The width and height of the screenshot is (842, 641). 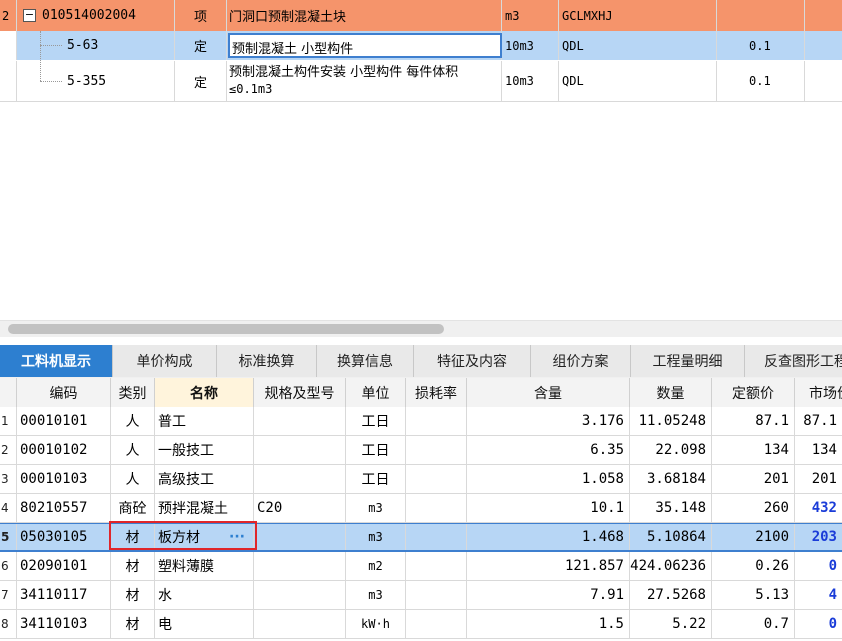 What do you see at coordinates (365, 45) in the screenshot?
I see `name-edit-field: 预制混凝土 小型构件` at bounding box center [365, 45].